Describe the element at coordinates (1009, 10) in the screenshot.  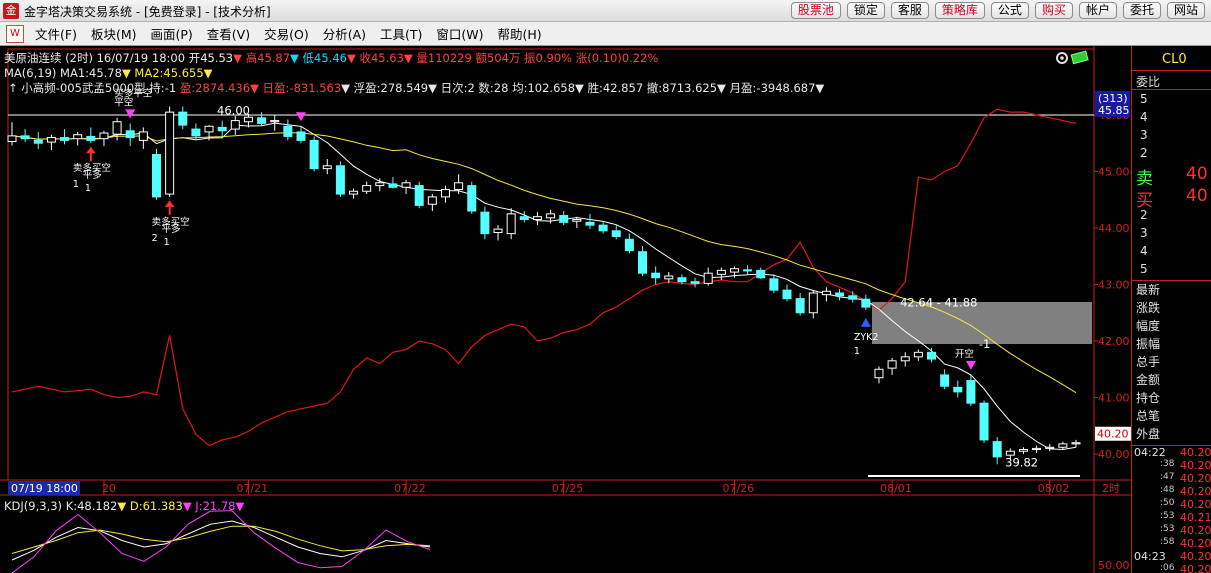
I see `title-button-4: 公式` at that location.